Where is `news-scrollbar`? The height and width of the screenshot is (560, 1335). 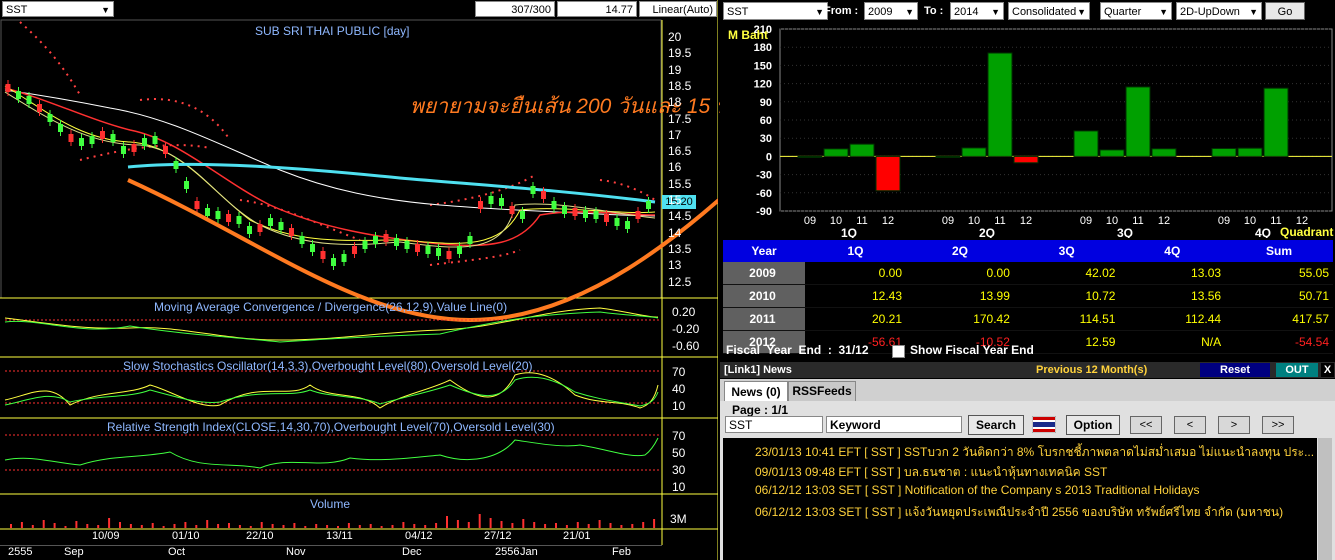
news-scrollbar is located at coordinates (1325, 499).